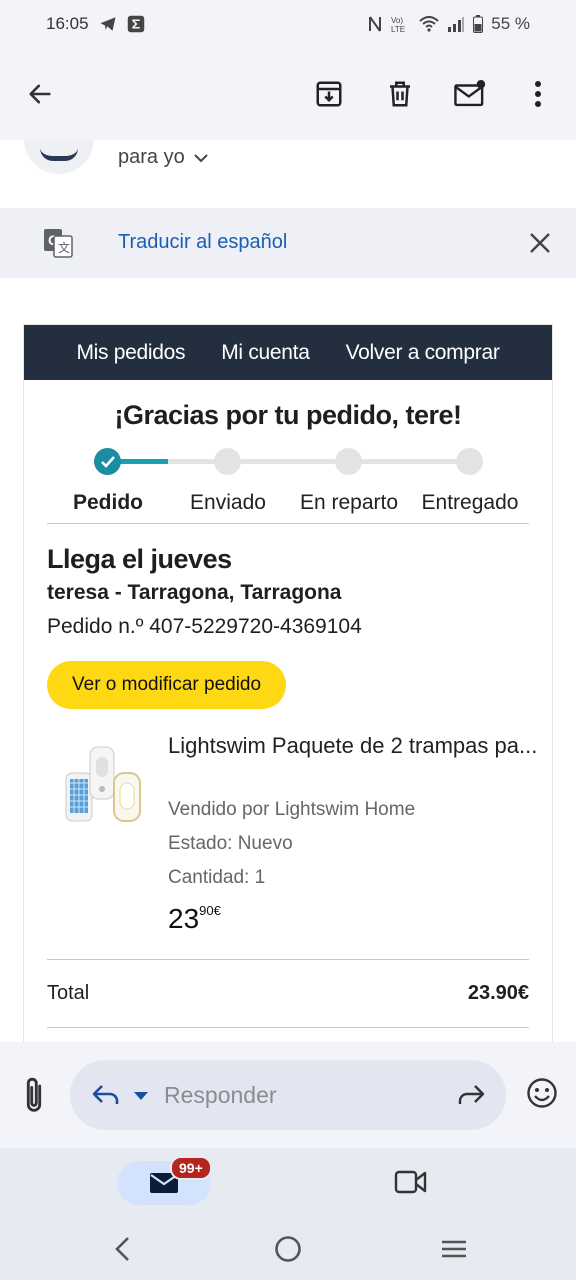 The height and width of the screenshot is (1280, 576). What do you see at coordinates (102, 788) in the screenshot?
I see `product-image` at bounding box center [102, 788].